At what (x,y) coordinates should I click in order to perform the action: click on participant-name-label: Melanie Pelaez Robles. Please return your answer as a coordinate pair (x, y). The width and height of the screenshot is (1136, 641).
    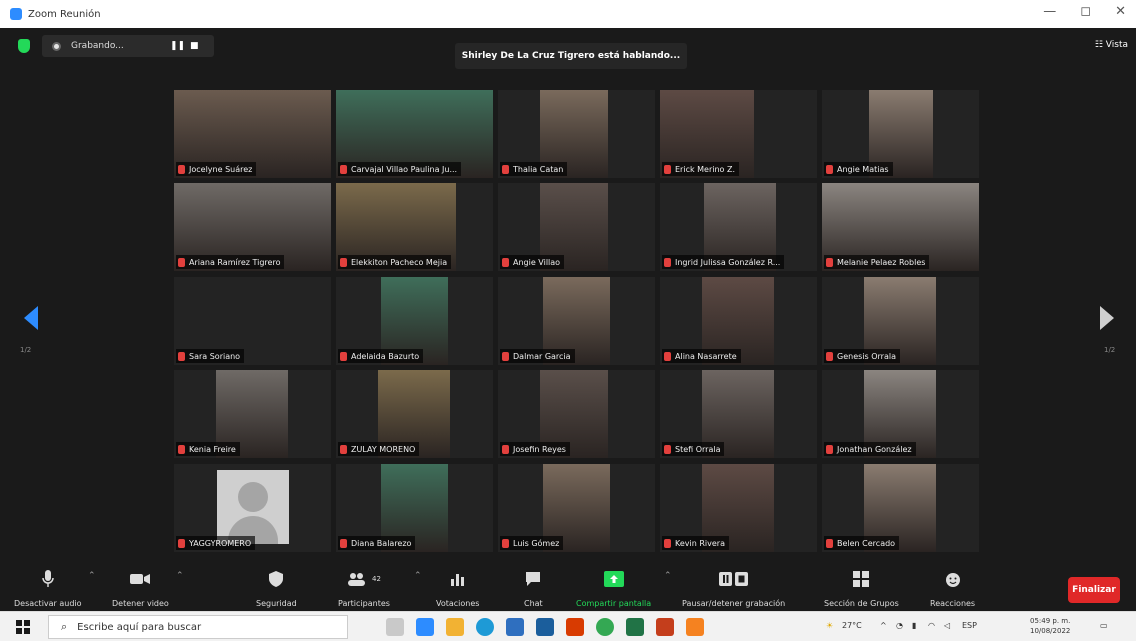
    Looking at the image, I should click on (877, 262).